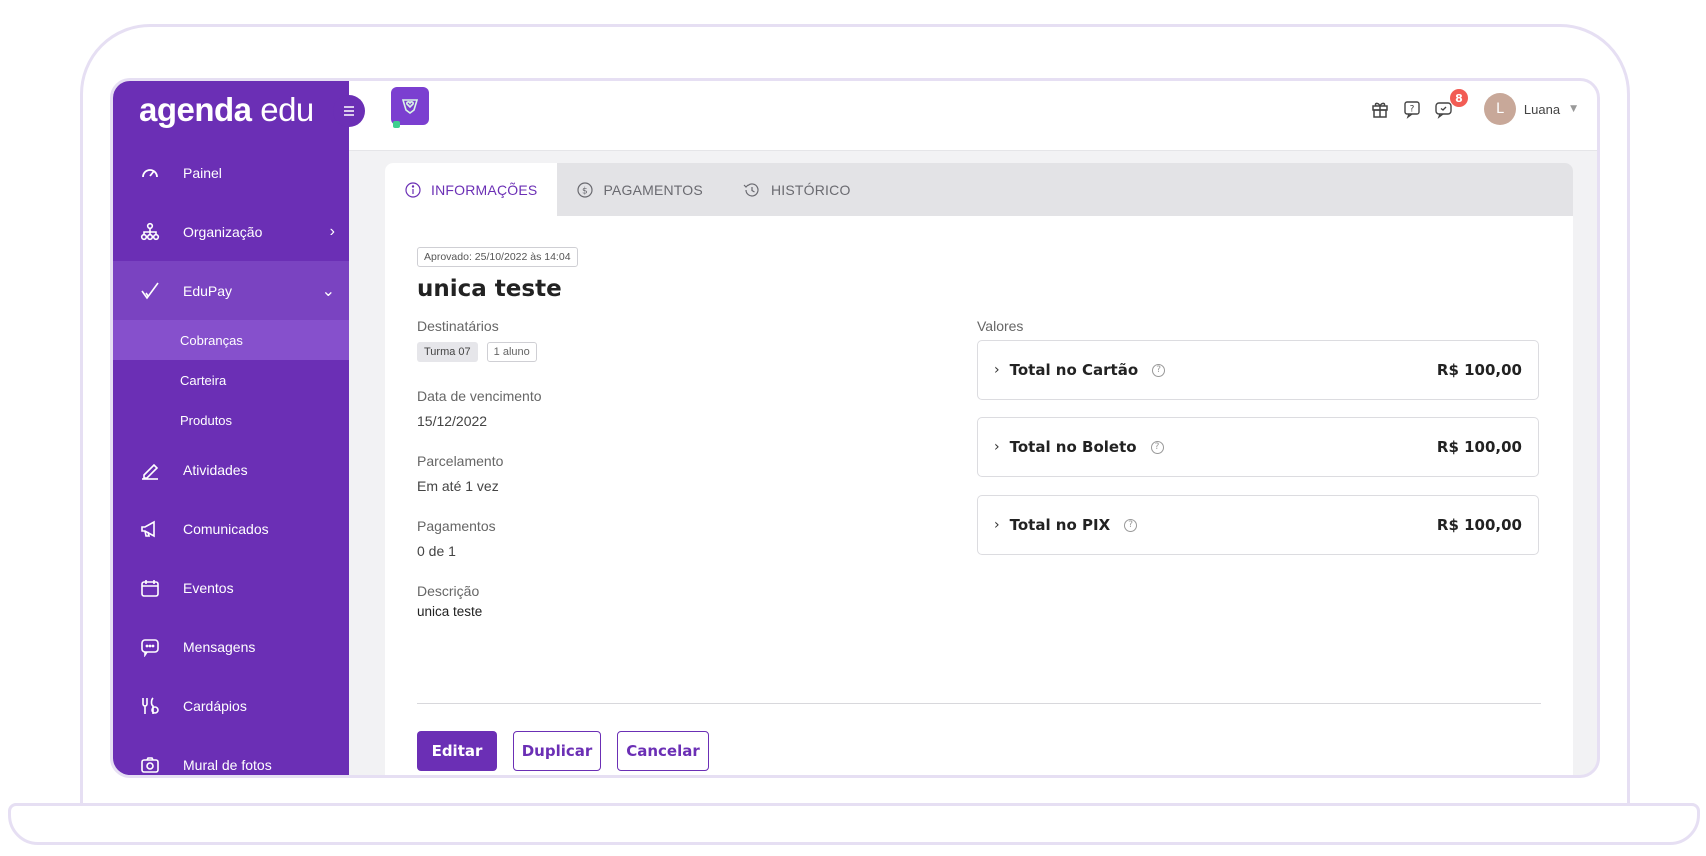 This screenshot has height=856, width=1706. I want to click on sidebar-item-mural-de-fotos: Mural de fotos, so click(231, 755).